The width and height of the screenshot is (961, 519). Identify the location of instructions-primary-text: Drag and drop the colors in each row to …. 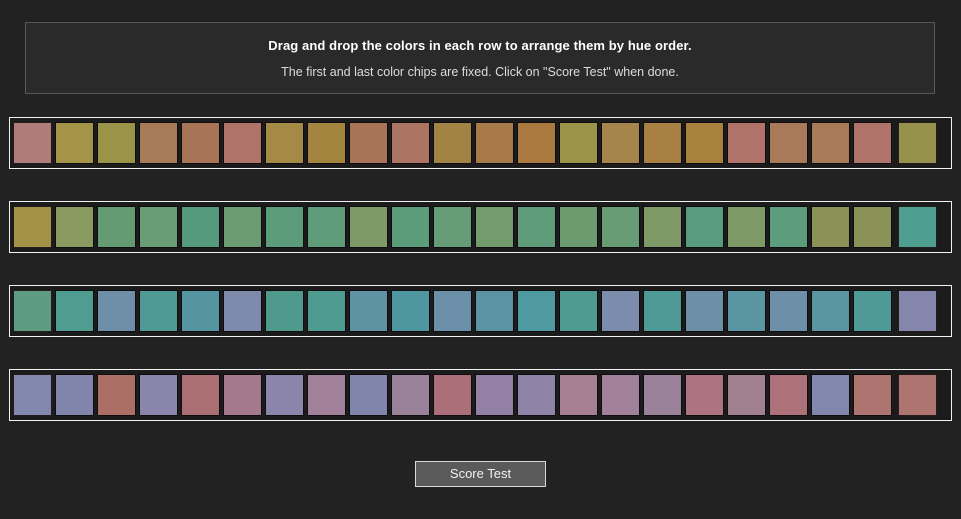
(480, 45).